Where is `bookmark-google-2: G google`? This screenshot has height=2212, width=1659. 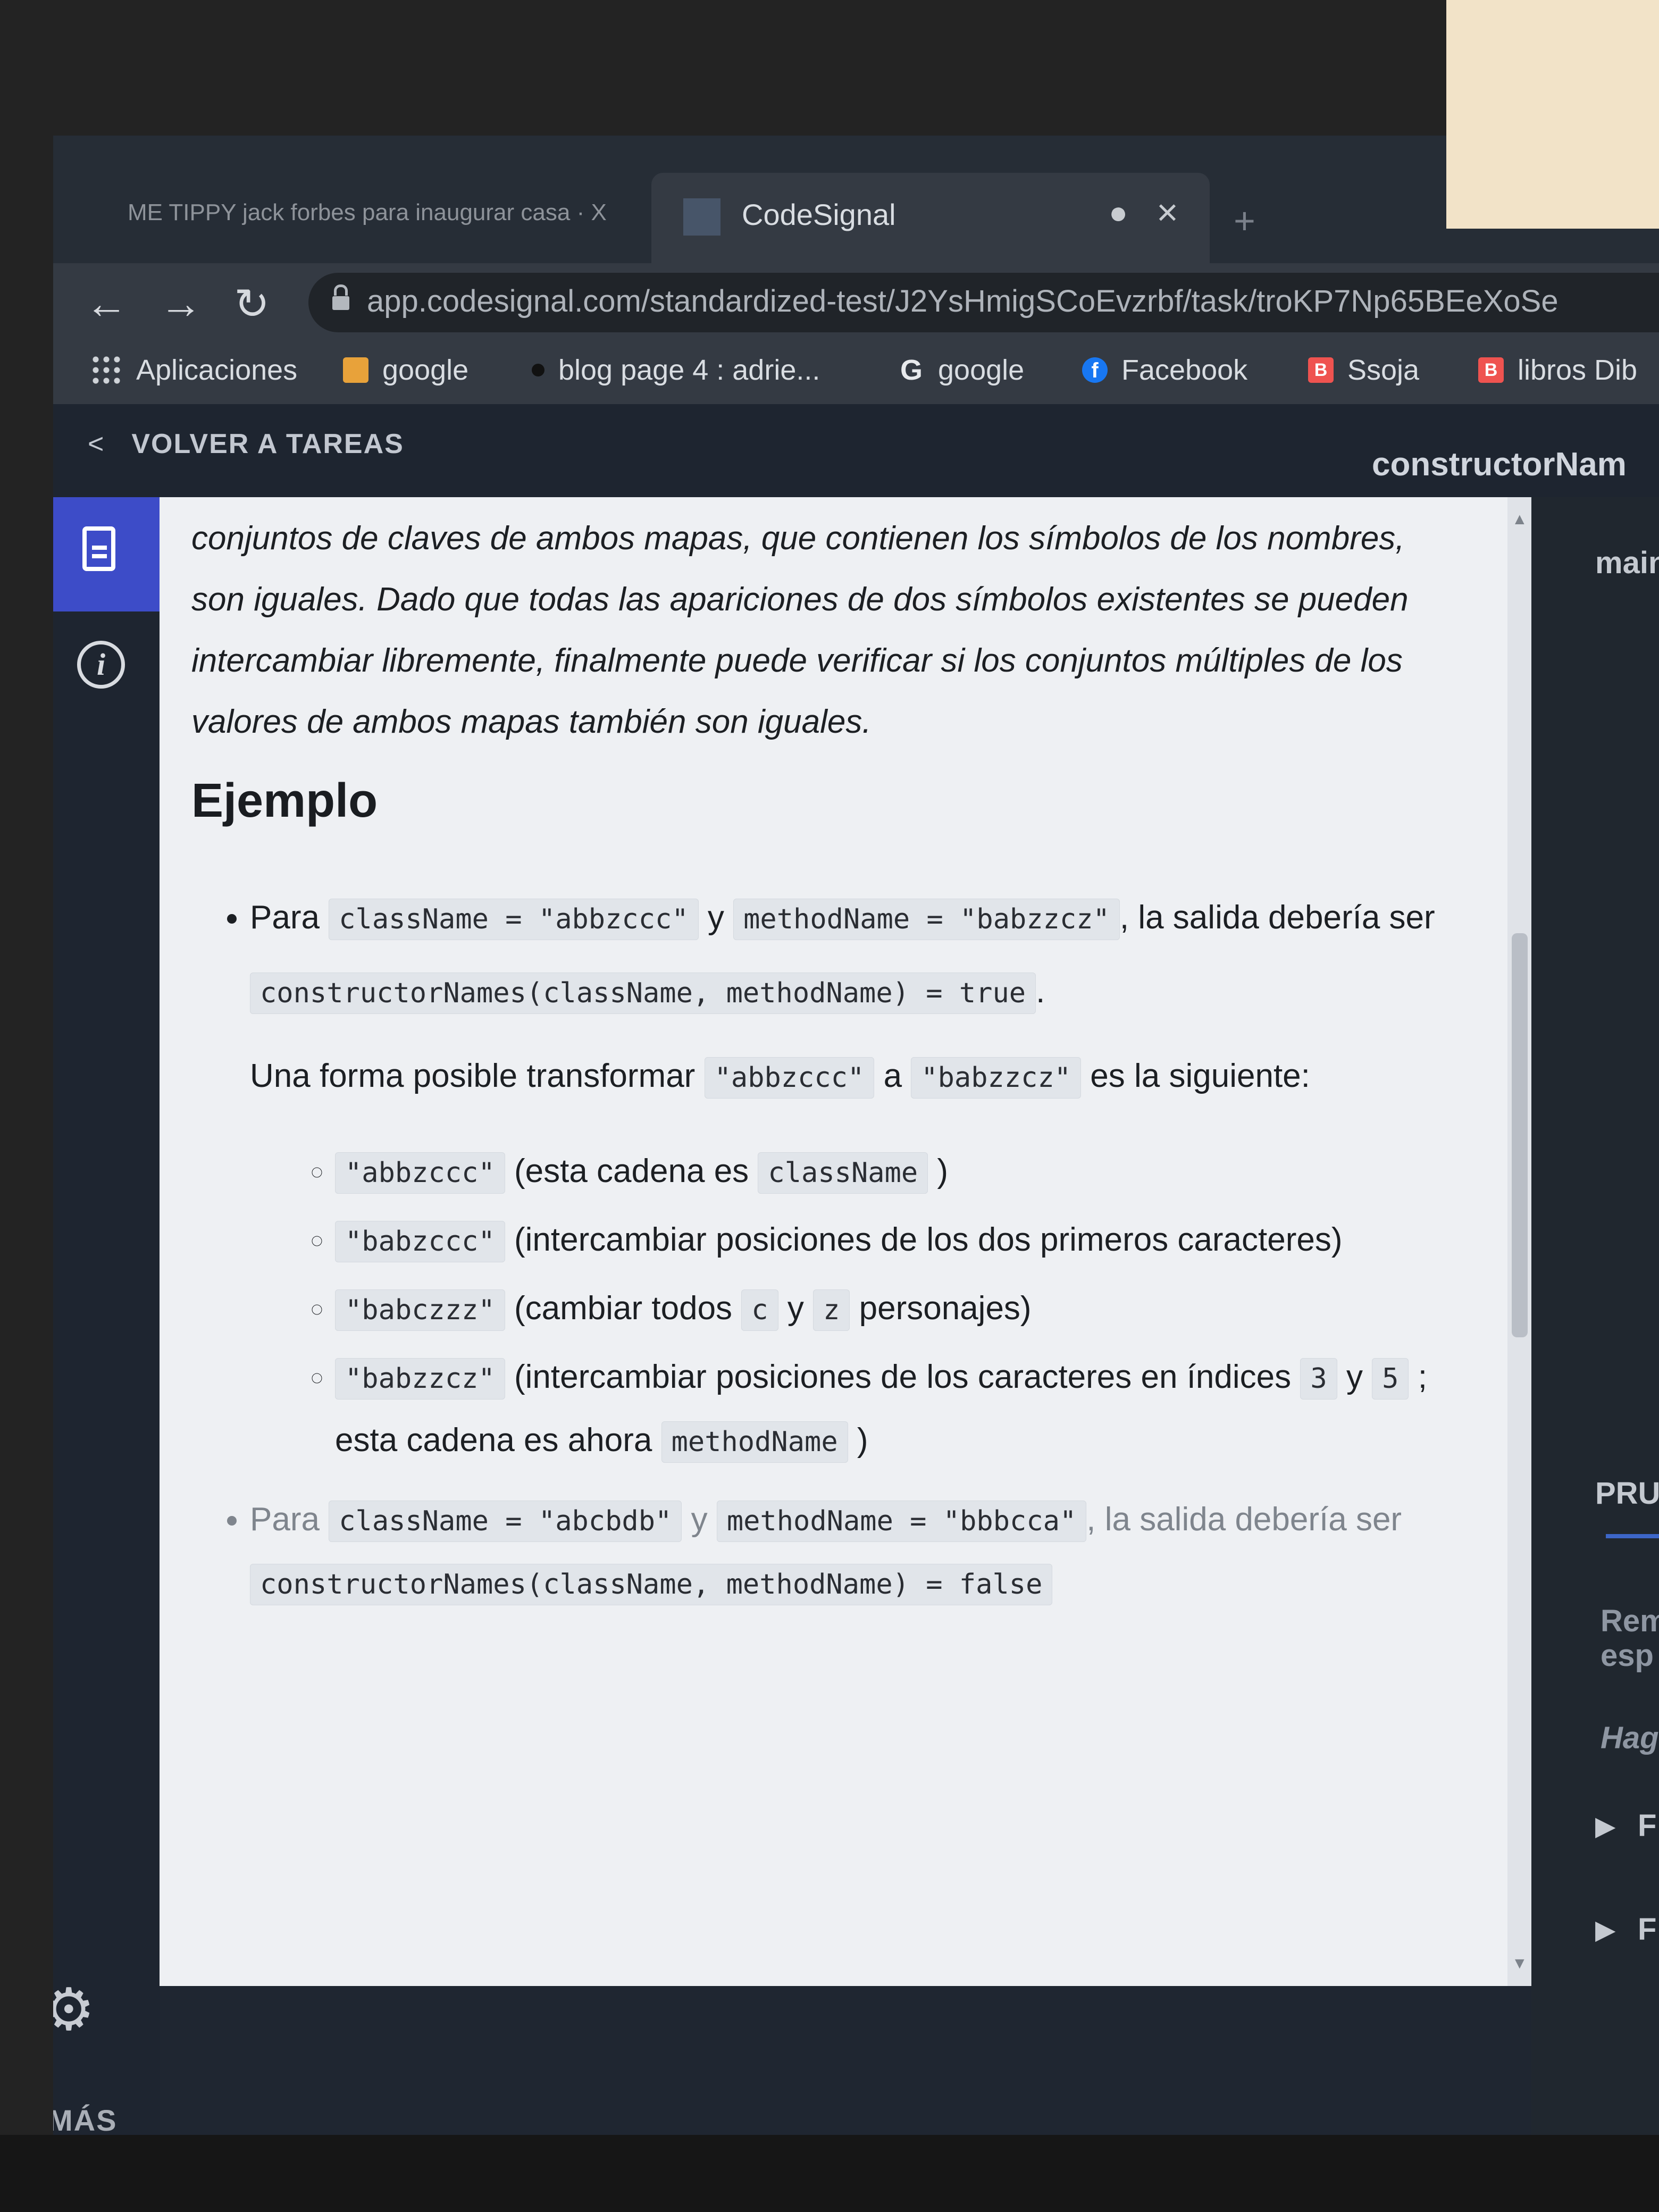
bookmark-google-2: G google is located at coordinates (961, 370).